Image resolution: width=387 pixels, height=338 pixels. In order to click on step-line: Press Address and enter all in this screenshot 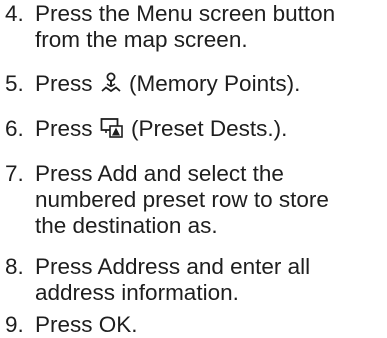, I will do `click(173, 266)`.